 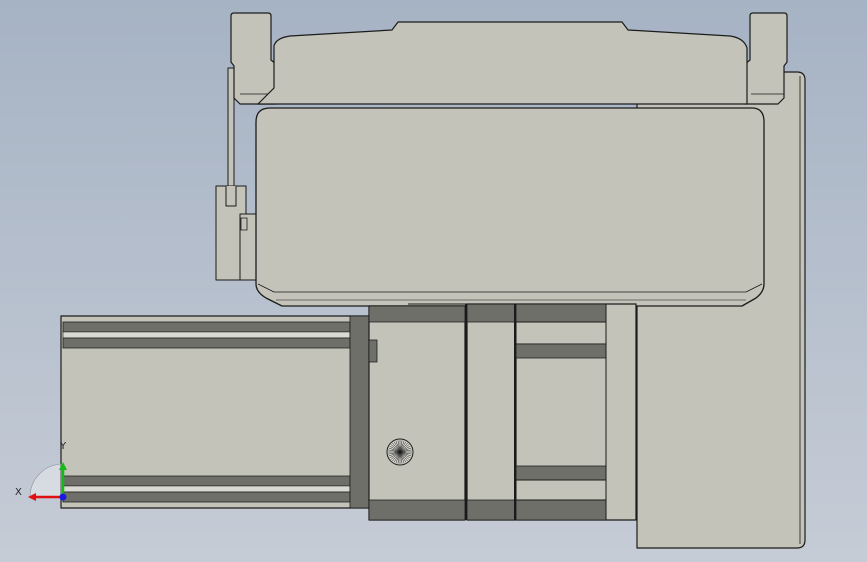 What do you see at coordinates (502, 412) in the screenshot?
I see `coupling-section` at bounding box center [502, 412].